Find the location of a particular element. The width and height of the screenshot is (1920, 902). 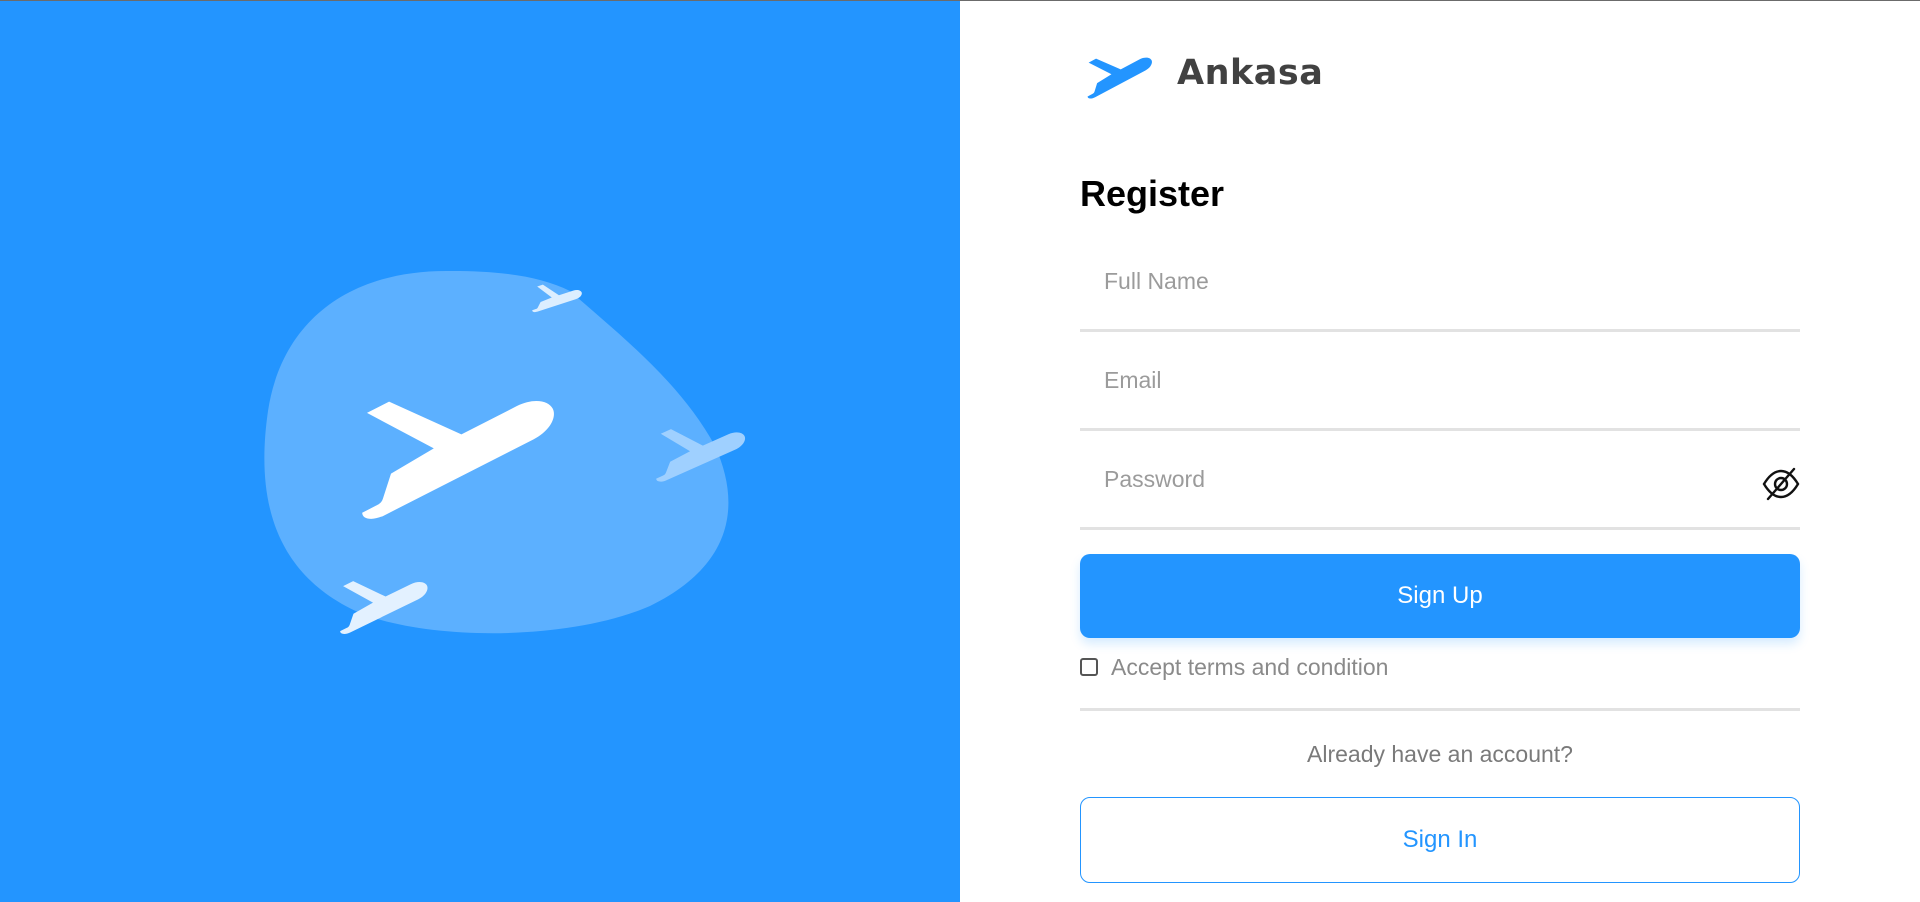

email-input is located at coordinates (1440, 380).